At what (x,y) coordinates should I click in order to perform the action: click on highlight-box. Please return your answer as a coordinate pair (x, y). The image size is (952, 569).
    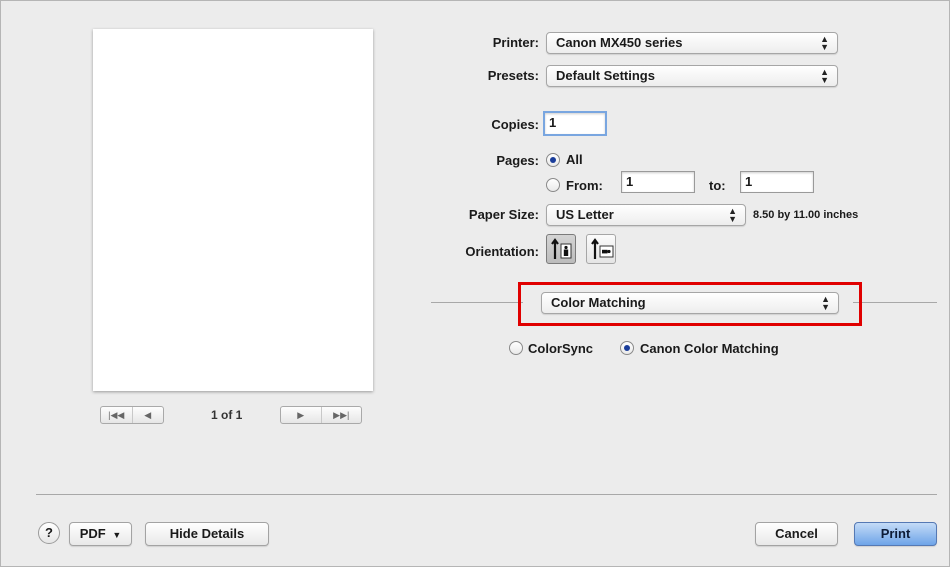
    Looking at the image, I should click on (690, 304).